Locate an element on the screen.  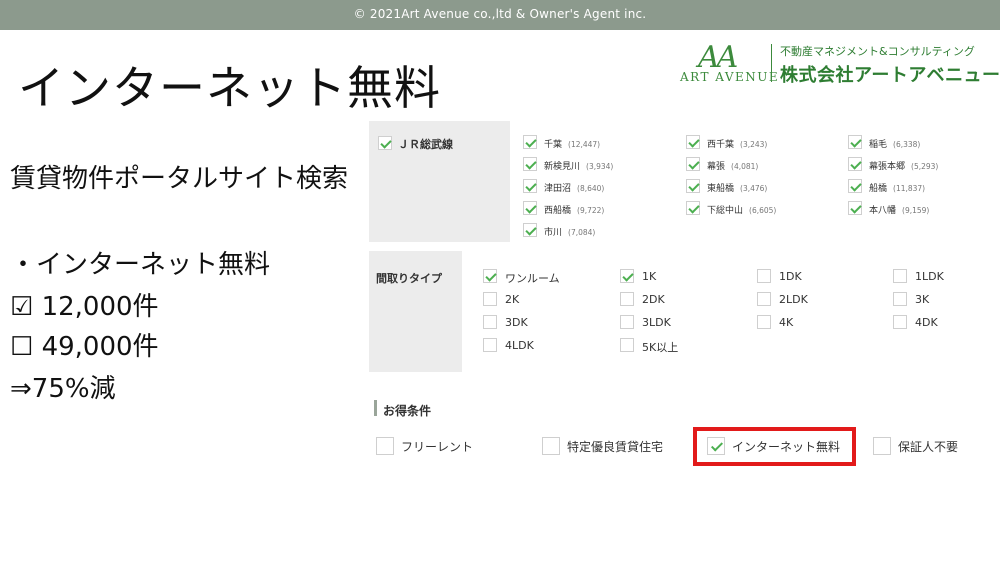
station-count: (6,605) is located at coordinates (763, 210).